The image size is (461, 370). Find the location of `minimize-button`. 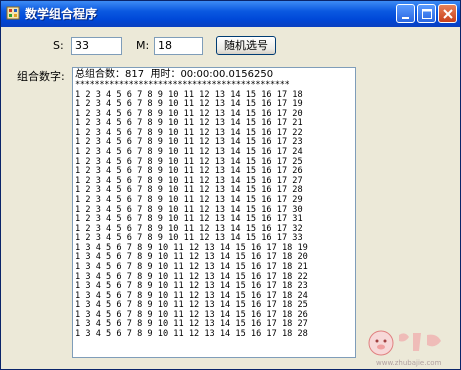

minimize-button is located at coordinates (405, 13).